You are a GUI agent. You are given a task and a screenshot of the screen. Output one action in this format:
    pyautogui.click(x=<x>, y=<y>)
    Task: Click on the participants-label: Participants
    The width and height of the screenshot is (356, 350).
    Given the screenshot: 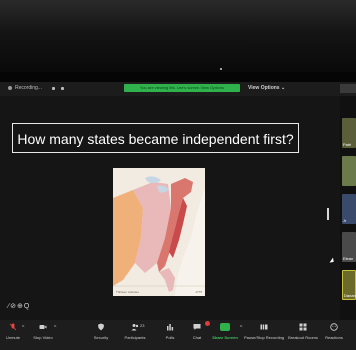 What is the action you would take?
    pyautogui.click(x=135, y=337)
    